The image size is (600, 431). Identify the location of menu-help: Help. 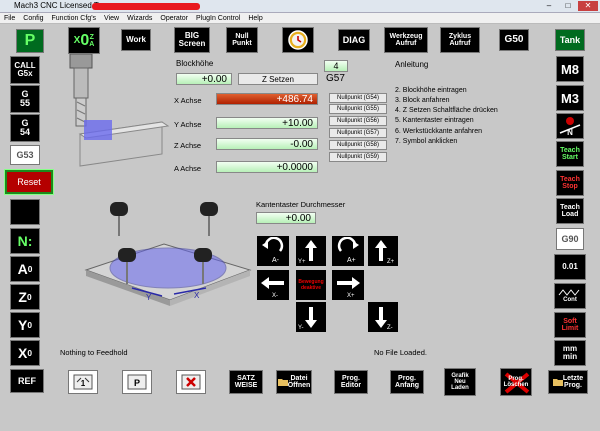
(255, 18).